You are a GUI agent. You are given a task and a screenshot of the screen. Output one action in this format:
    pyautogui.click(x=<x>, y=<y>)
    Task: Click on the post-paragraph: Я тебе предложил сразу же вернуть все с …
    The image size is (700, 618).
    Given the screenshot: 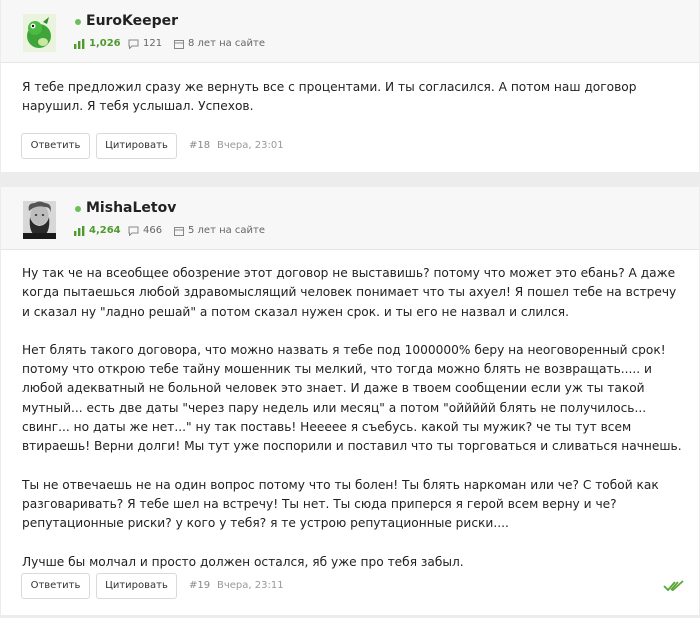 What is the action you would take?
    pyautogui.click(x=329, y=97)
    